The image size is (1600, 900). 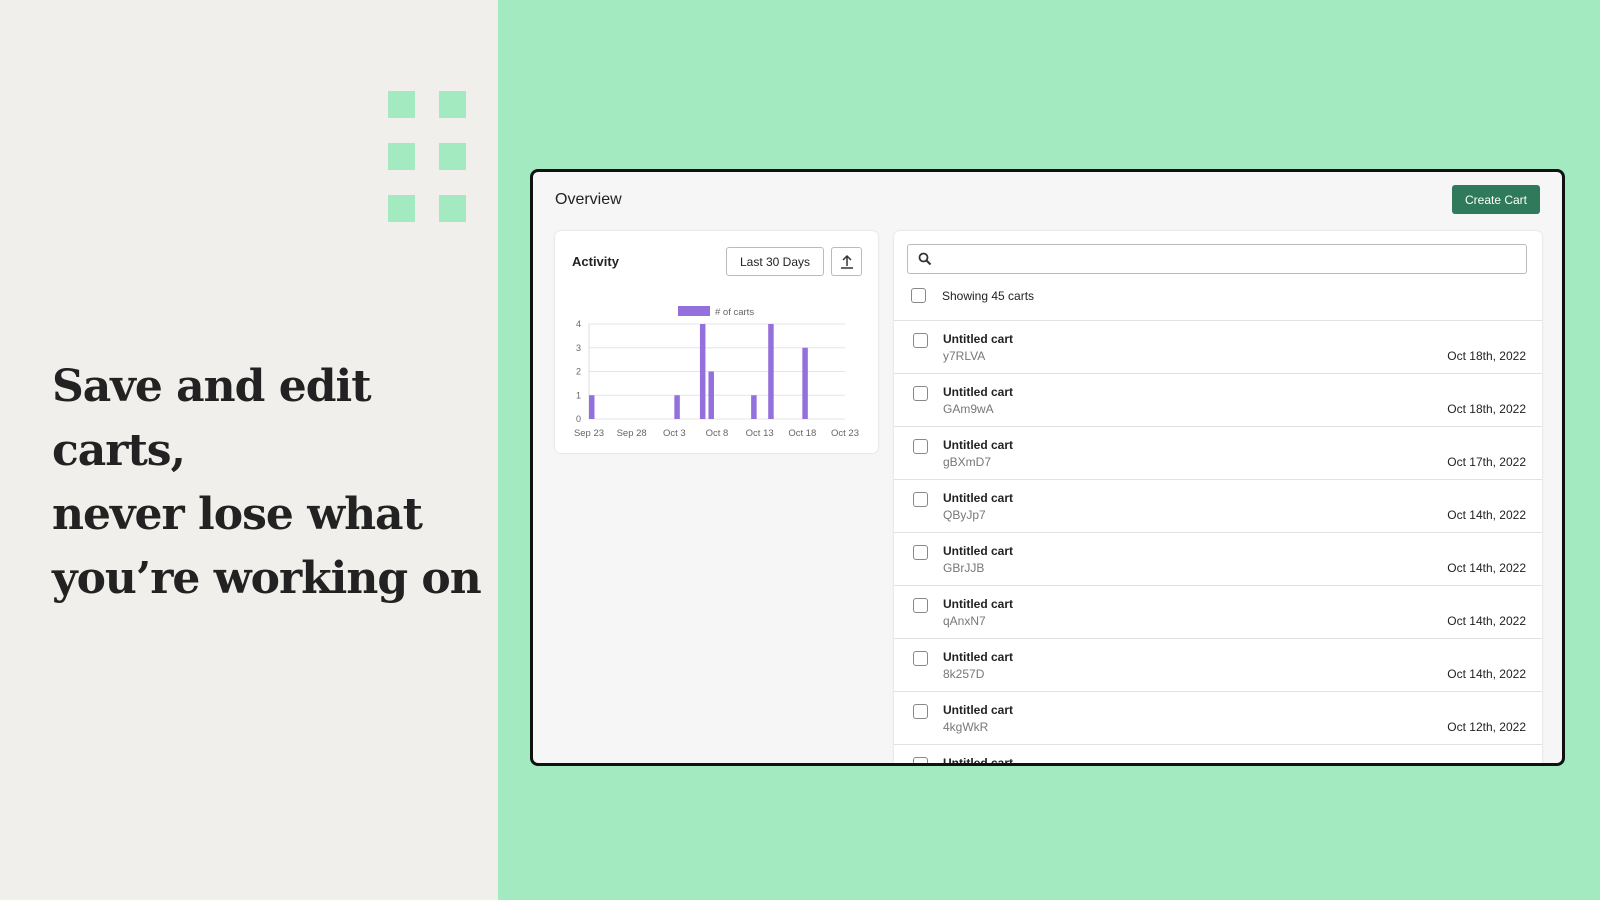 I want to click on activity-title: Activity, so click(x=595, y=261).